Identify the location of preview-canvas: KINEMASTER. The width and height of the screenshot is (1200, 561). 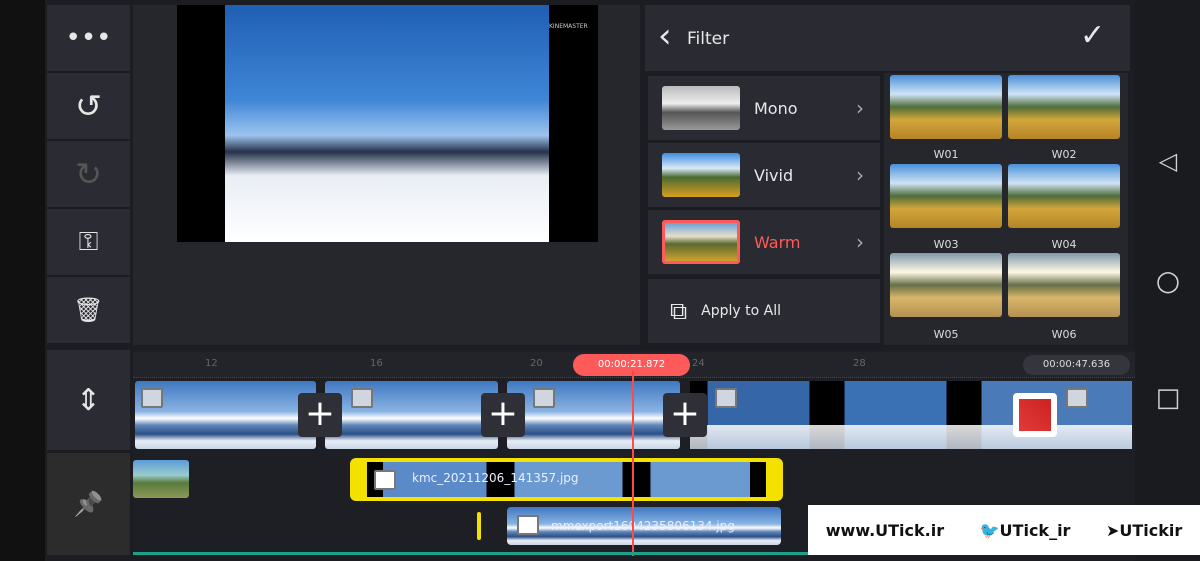
(387, 123).